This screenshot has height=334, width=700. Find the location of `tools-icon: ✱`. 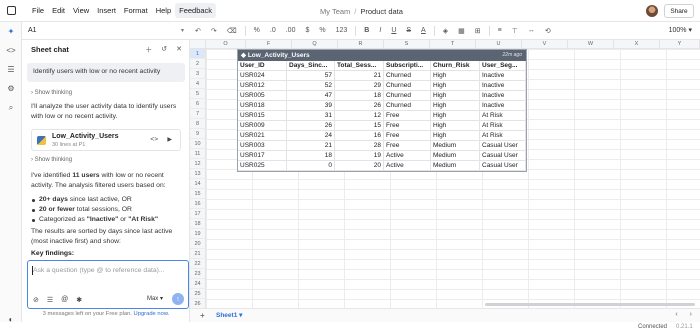

tools-icon: ✱ is located at coordinates (79, 300).